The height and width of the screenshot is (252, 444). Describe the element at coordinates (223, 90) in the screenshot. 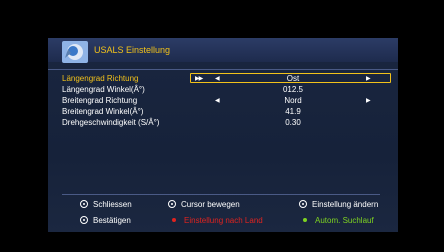

I see `setting-row-longitude-angle: Längengrad Winkel(Â°) 012.5` at that location.